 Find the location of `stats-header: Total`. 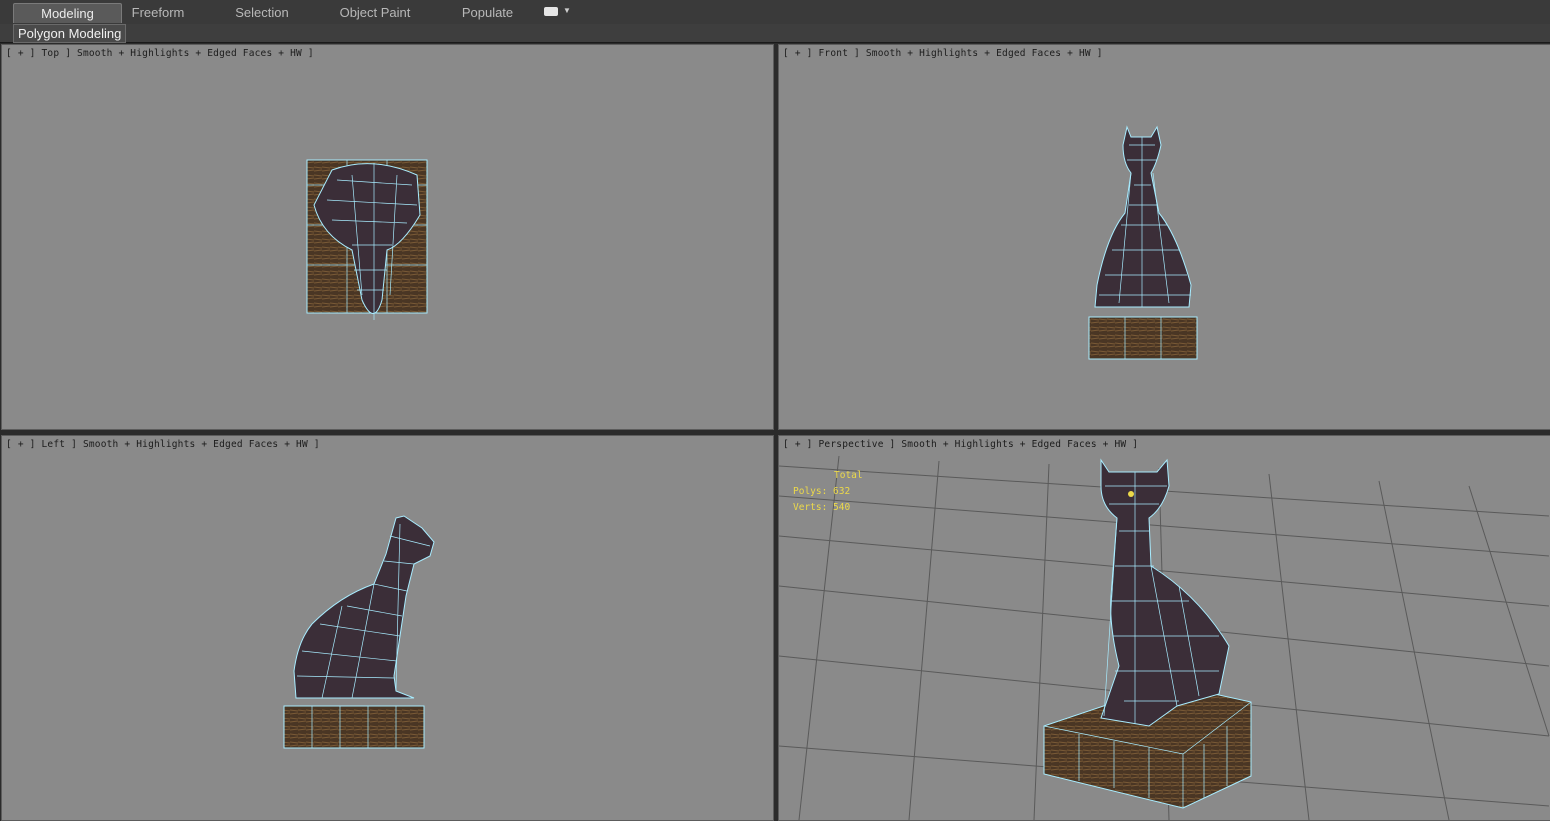

stats-header: Total is located at coordinates (848, 475).